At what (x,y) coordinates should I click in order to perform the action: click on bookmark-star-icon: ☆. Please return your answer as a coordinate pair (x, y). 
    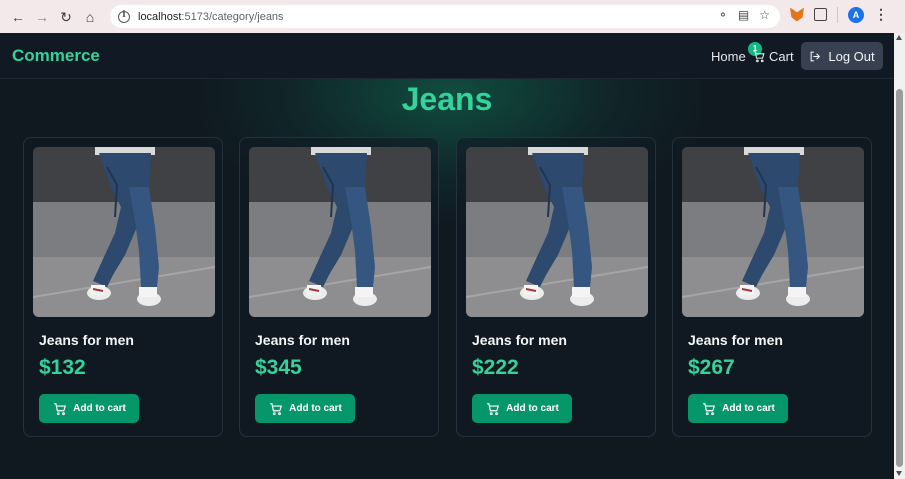
    Looking at the image, I should click on (764, 15).